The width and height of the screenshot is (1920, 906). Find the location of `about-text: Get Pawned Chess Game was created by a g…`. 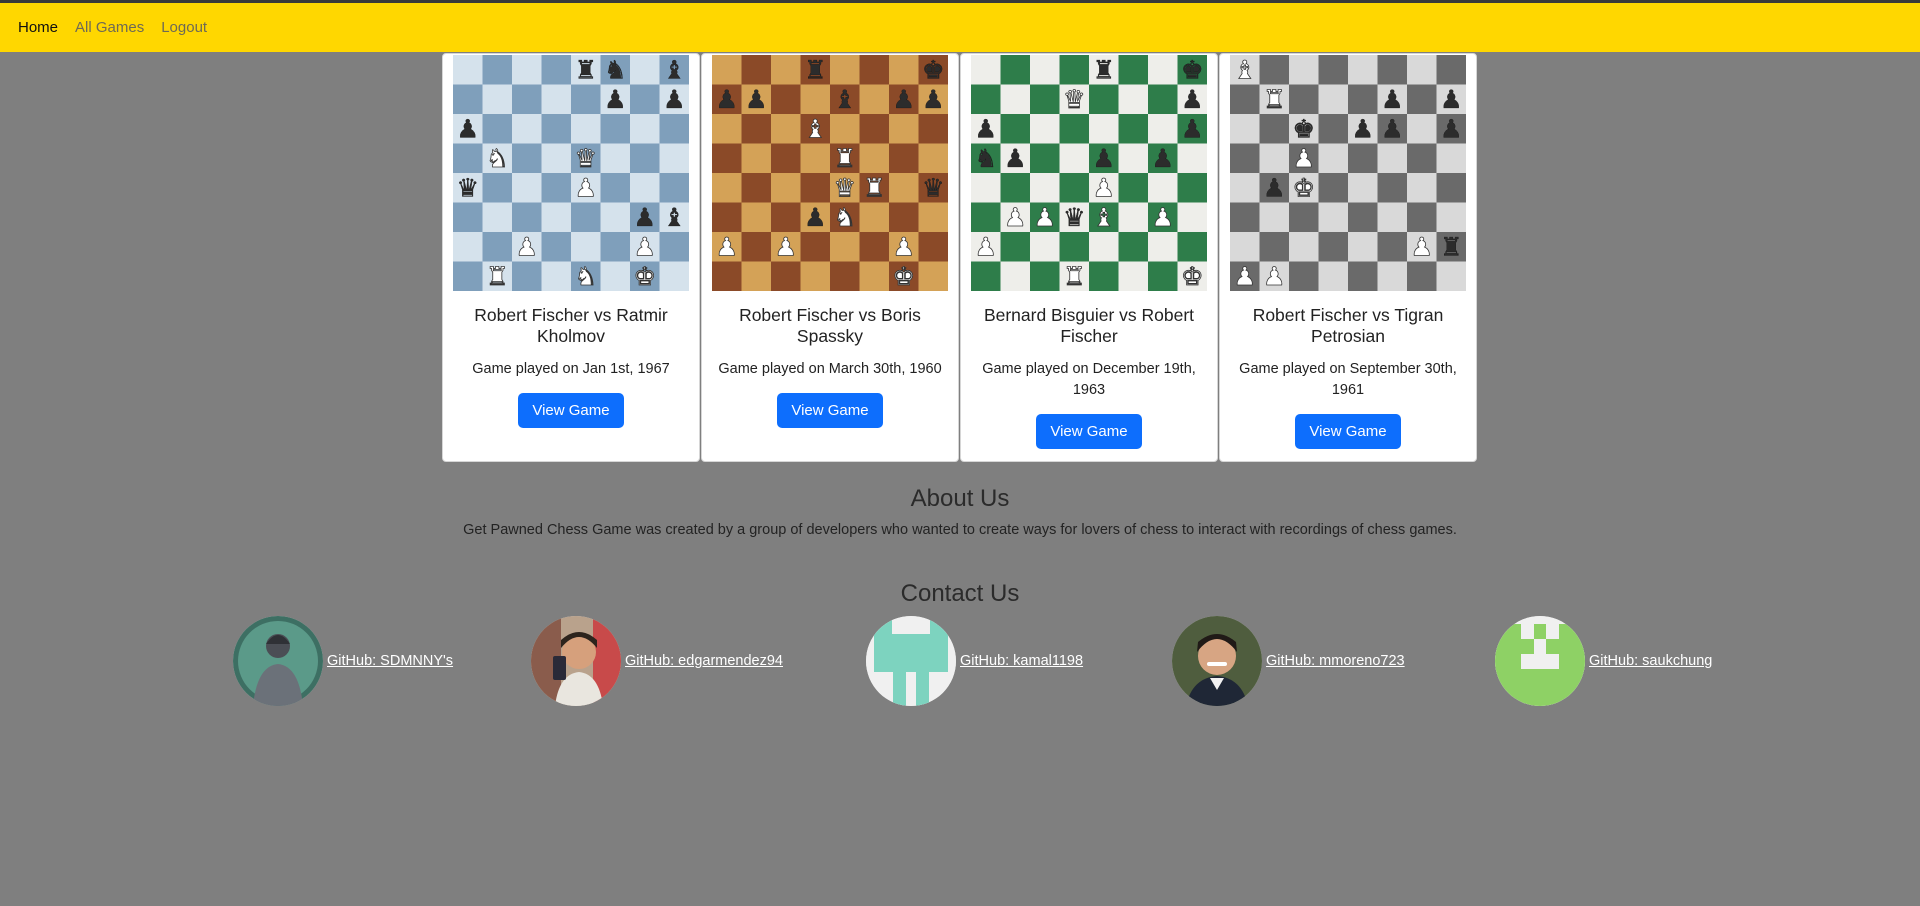

about-text: Get Pawned Chess Game was created by a g… is located at coordinates (960, 530).